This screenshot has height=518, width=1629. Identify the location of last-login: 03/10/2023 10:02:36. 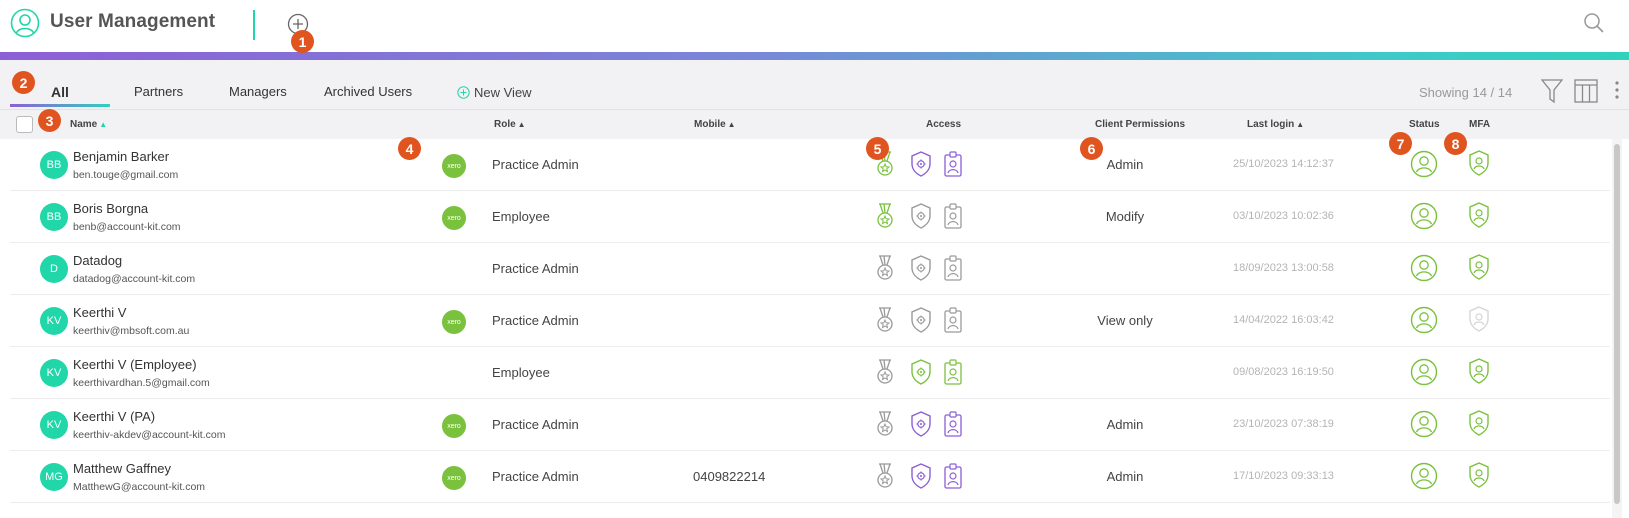
(1283, 216).